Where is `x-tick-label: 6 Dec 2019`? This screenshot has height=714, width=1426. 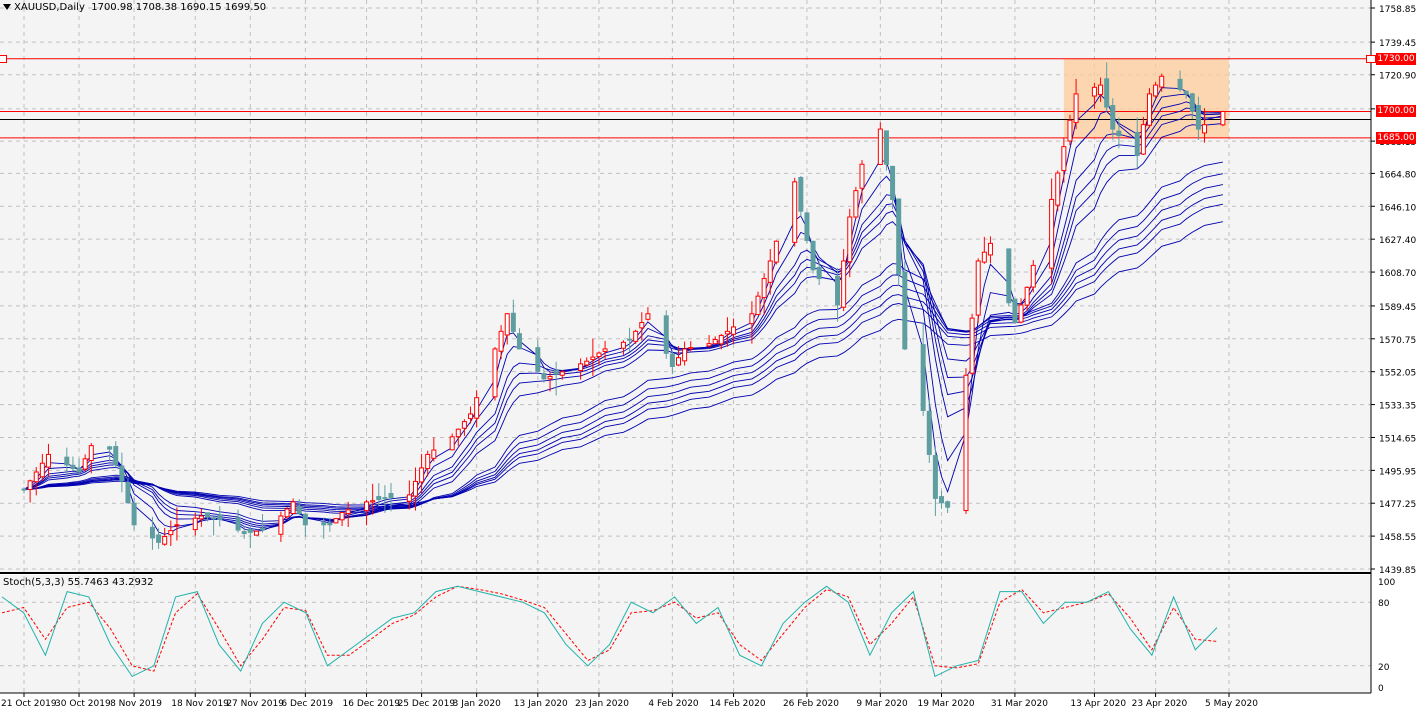
x-tick-label: 6 Dec 2019 is located at coordinates (307, 704).